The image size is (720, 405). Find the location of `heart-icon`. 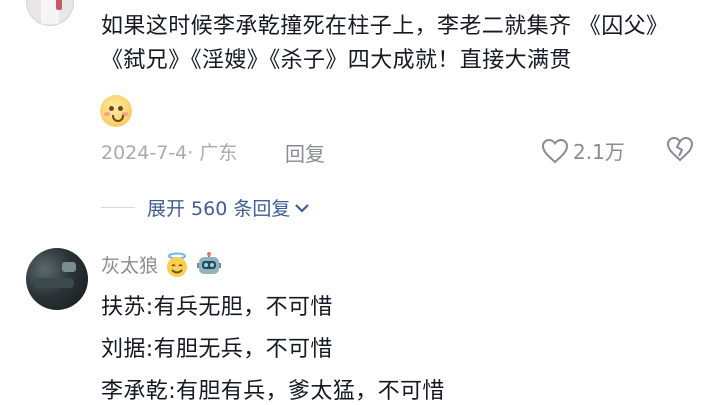

heart-icon is located at coordinates (555, 150).